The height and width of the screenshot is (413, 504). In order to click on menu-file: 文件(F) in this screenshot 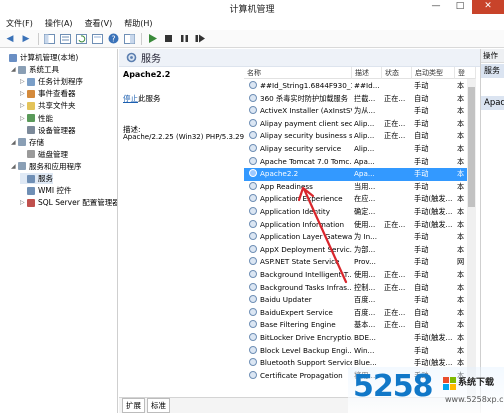, I will do `click(19, 23)`.